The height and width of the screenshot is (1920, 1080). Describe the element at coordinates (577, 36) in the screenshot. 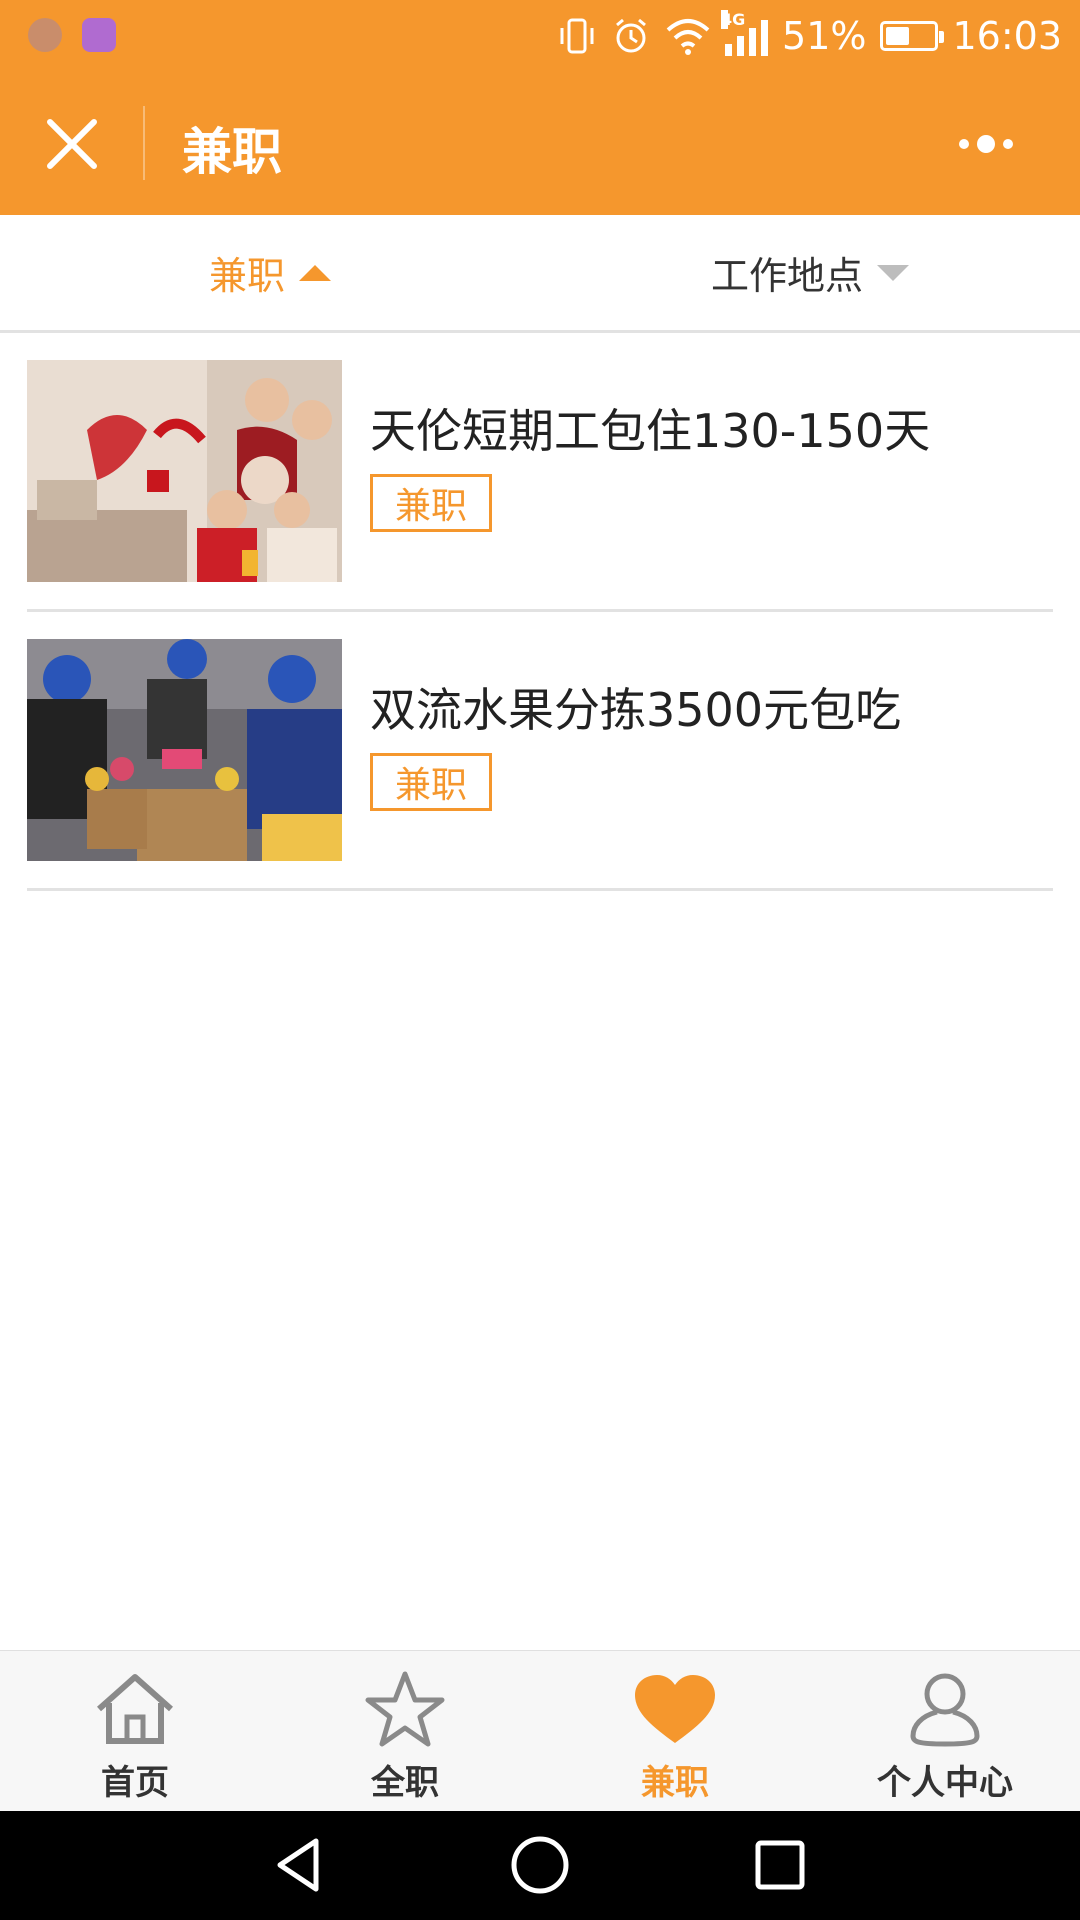

I see `vibrate-icon` at that location.